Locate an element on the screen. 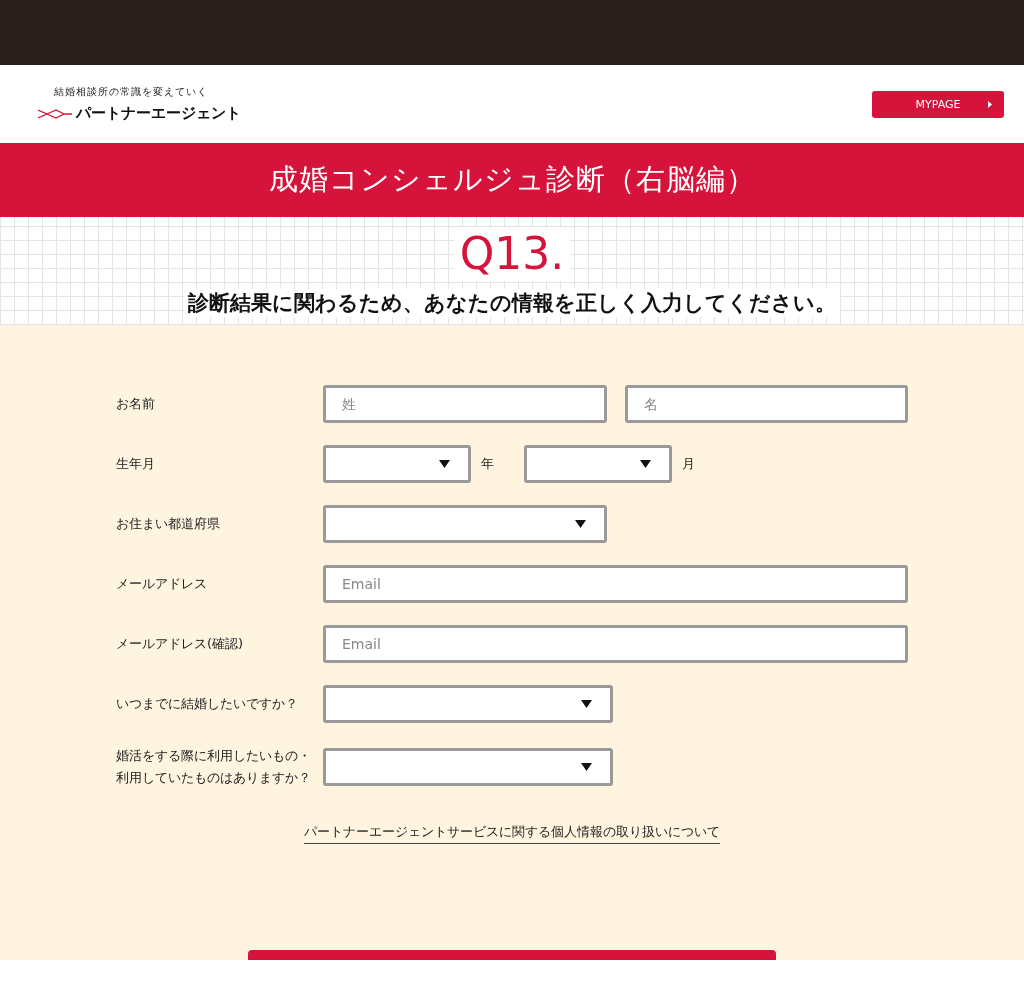 The width and height of the screenshot is (1024, 988). field-label: メールアドレス(確認) is located at coordinates (180, 644).